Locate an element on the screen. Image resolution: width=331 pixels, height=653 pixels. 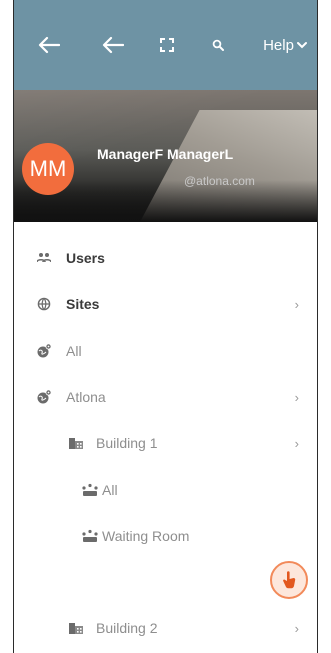
back-button is located at coordinates (49, 45).